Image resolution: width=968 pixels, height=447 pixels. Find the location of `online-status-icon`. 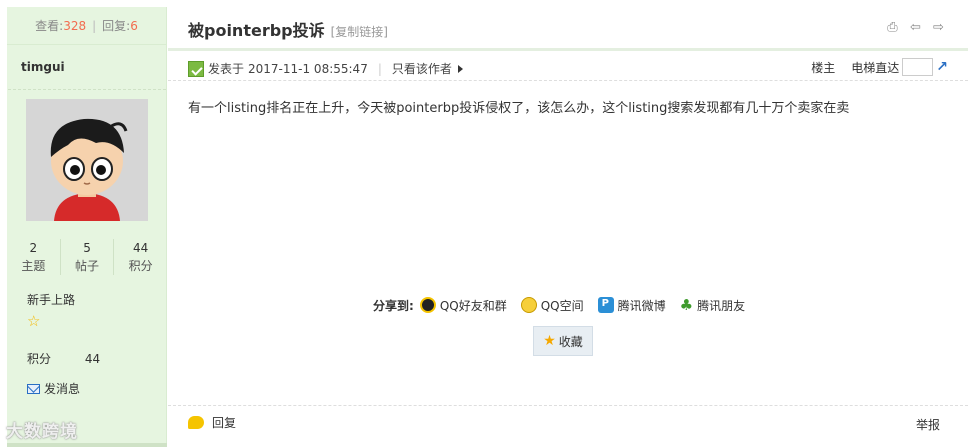

online-status-icon is located at coordinates (196, 68).